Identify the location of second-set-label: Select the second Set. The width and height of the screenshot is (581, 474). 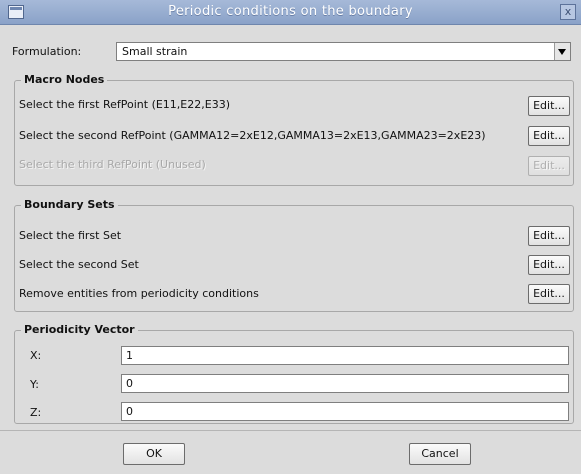
(79, 264).